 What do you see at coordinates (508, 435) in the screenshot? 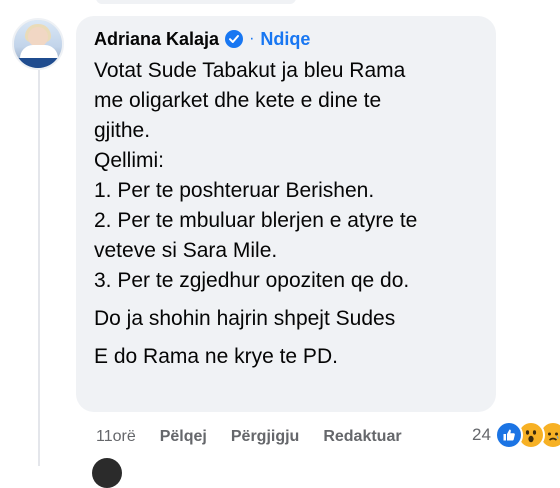
I see `like-icon` at bounding box center [508, 435].